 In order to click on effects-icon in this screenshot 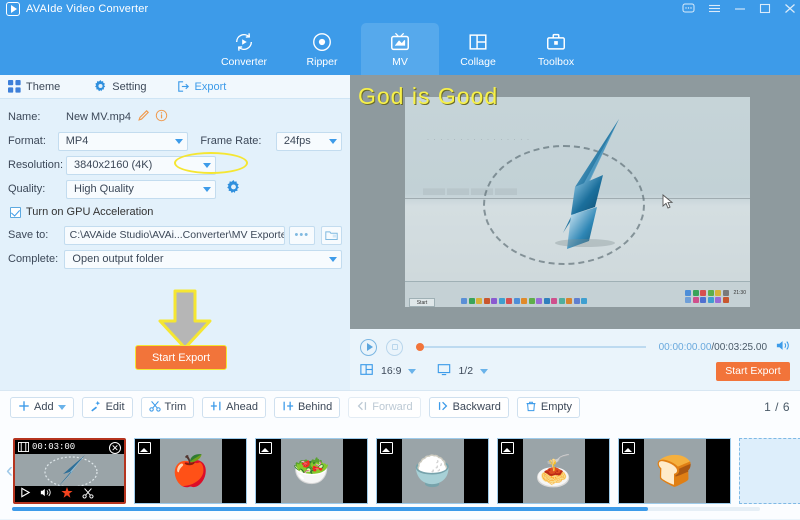, I will do `click(67, 494)`.